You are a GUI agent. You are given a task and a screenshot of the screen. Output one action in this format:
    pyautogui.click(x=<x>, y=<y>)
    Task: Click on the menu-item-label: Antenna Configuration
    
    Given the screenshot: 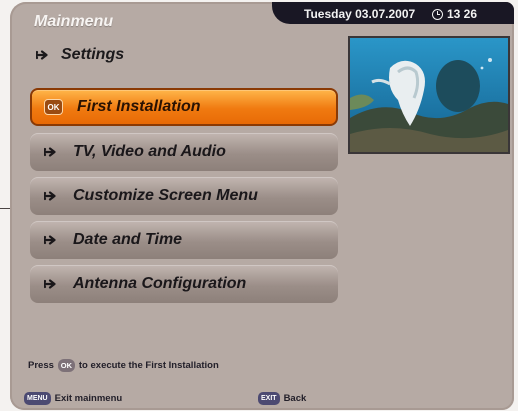 What is the action you would take?
    pyautogui.click(x=160, y=283)
    